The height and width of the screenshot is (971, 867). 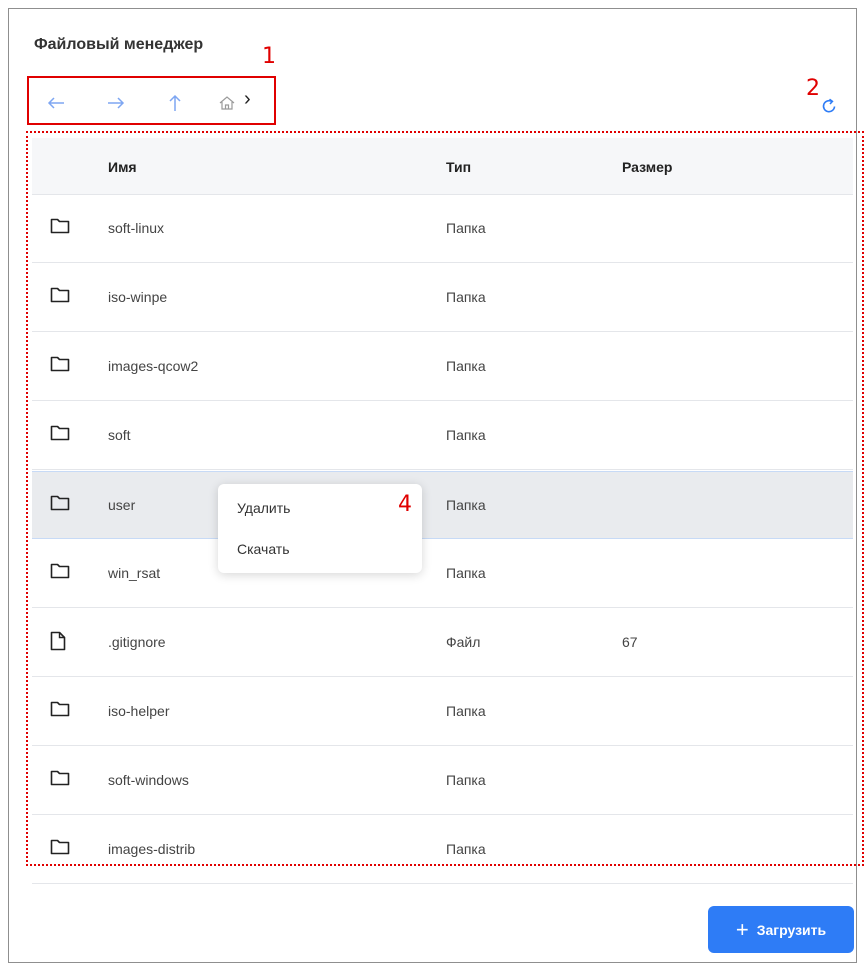 What do you see at coordinates (263, 508) in the screenshot?
I see `context-menu-delete: Удалить` at bounding box center [263, 508].